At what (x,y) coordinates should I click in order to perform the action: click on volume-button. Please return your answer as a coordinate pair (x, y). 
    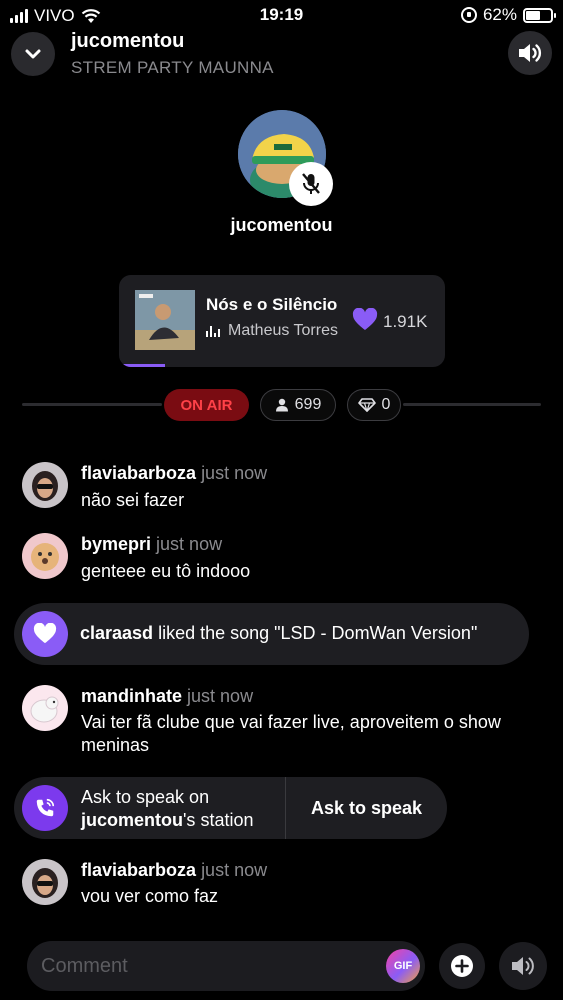
    Looking at the image, I should click on (530, 53).